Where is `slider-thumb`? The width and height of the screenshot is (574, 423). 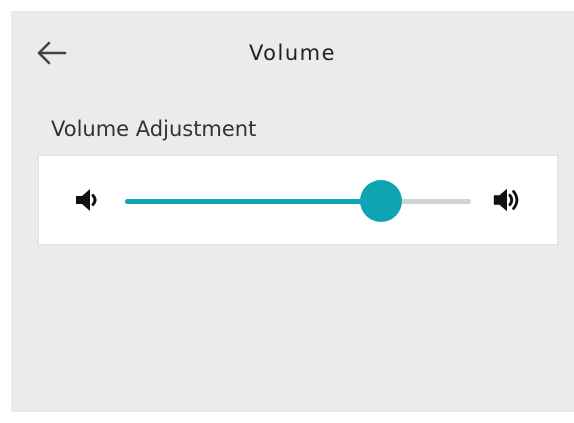
slider-thumb is located at coordinates (381, 201).